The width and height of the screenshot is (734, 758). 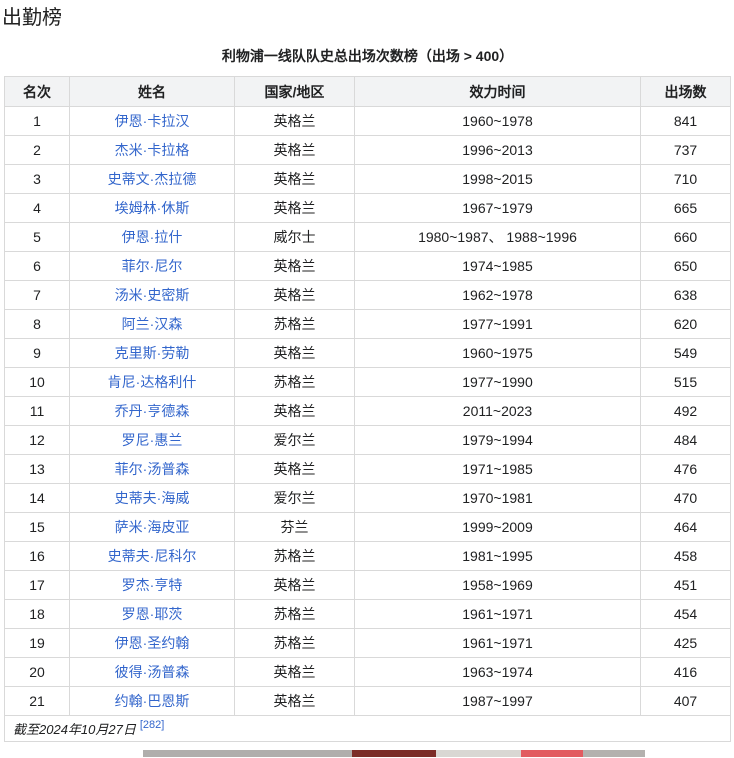 I want to click on rank-cell: 21, so click(x=37, y=701).